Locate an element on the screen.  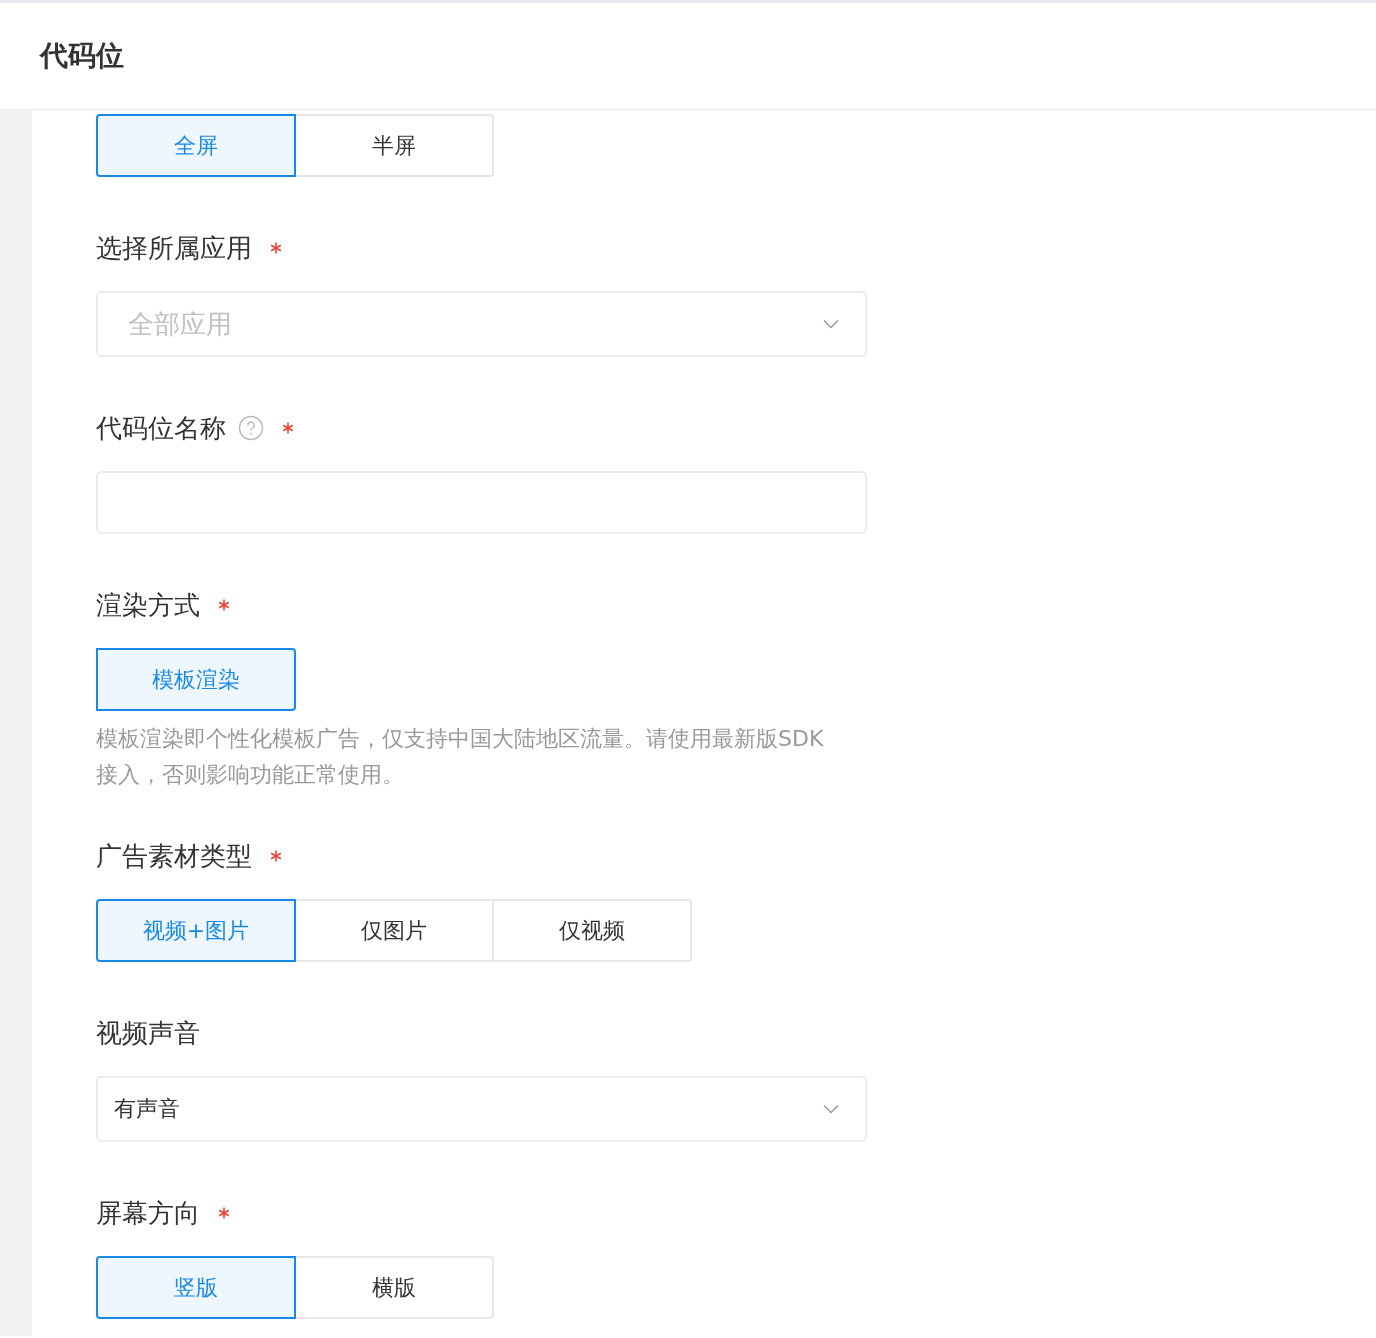
page-title: 代码位 is located at coordinates (82, 56).